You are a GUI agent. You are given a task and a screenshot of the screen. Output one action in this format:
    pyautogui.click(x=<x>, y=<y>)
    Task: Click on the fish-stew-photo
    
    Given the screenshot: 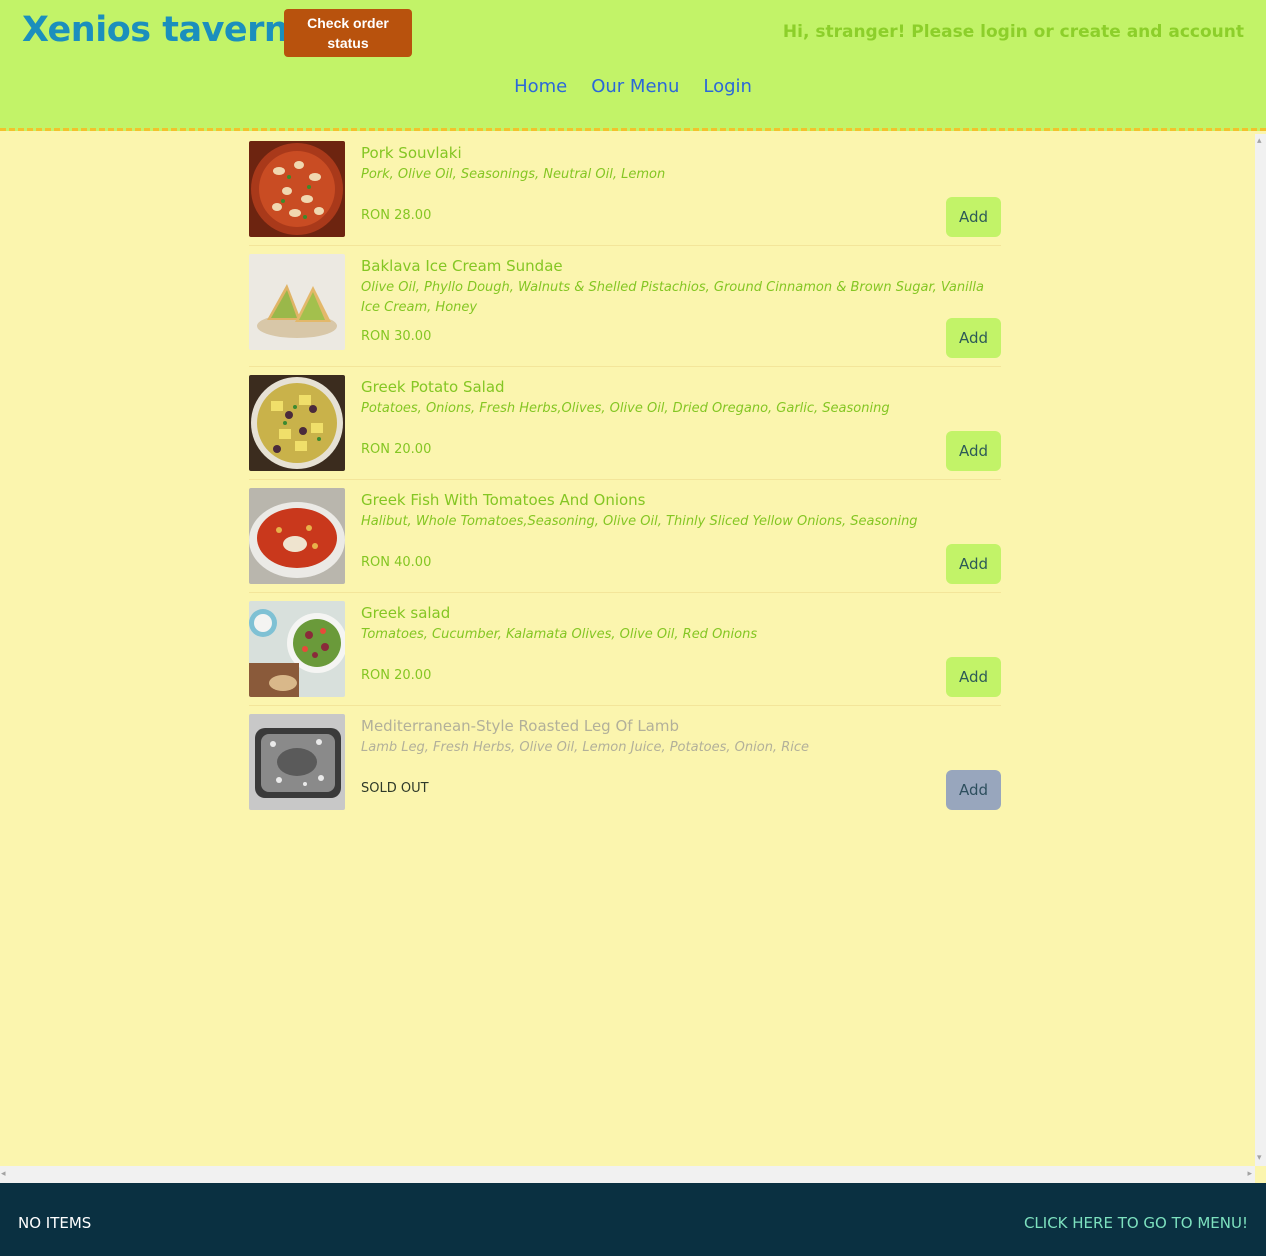 What is the action you would take?
    pyautogui.click(x=297, y=536)
    